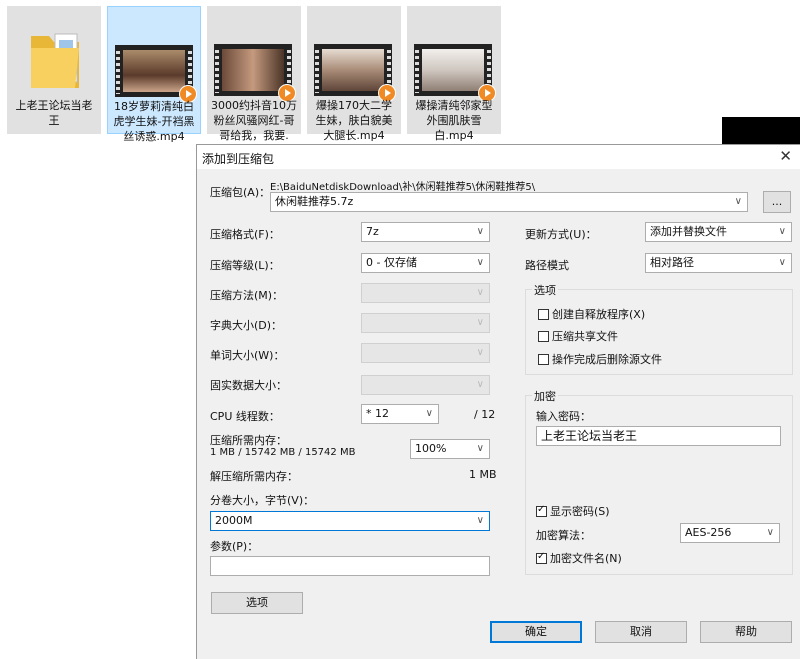 This screenshot has height=659, width=800. Describe the element at coordinates (509, 202) in the screenshot. I see `archive-name-combo: 休闲鞋推荐5.7z ∨` at that location.